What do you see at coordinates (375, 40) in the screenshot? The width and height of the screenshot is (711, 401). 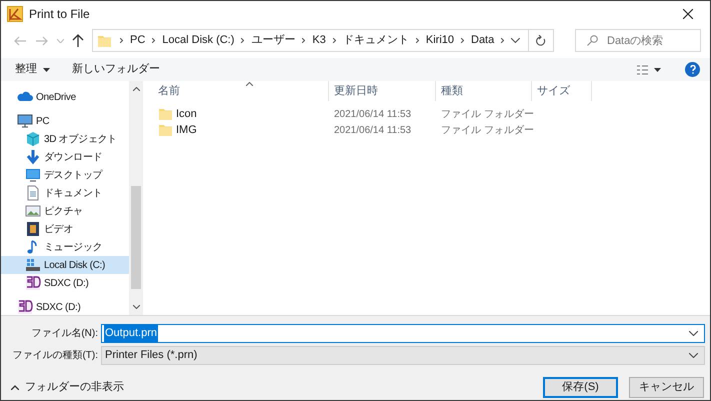 I see `breadcrumb-item: ドキュメント` at bounding box center [375, 40].